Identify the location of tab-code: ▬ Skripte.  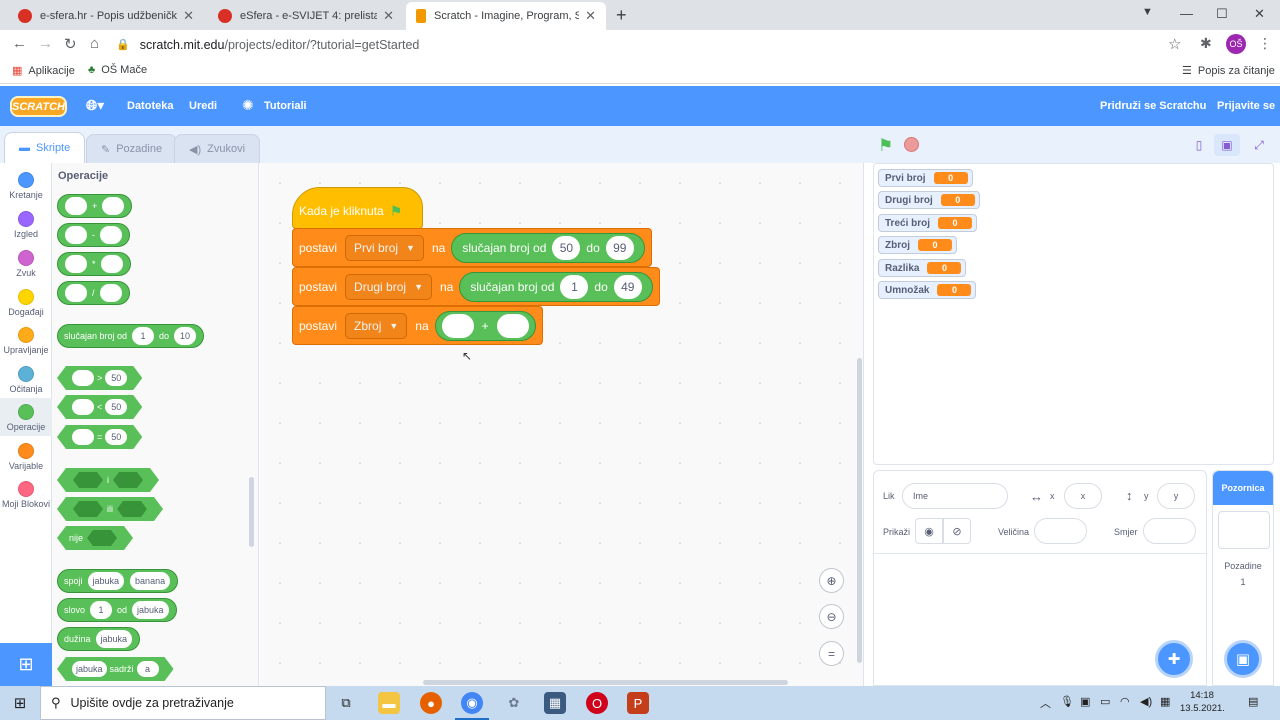
(45, 147).